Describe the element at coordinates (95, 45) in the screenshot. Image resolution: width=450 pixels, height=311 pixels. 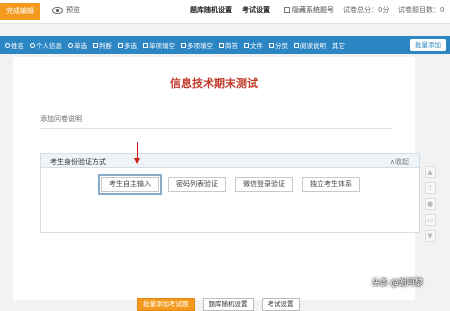
I see `judge-icon` at that location.